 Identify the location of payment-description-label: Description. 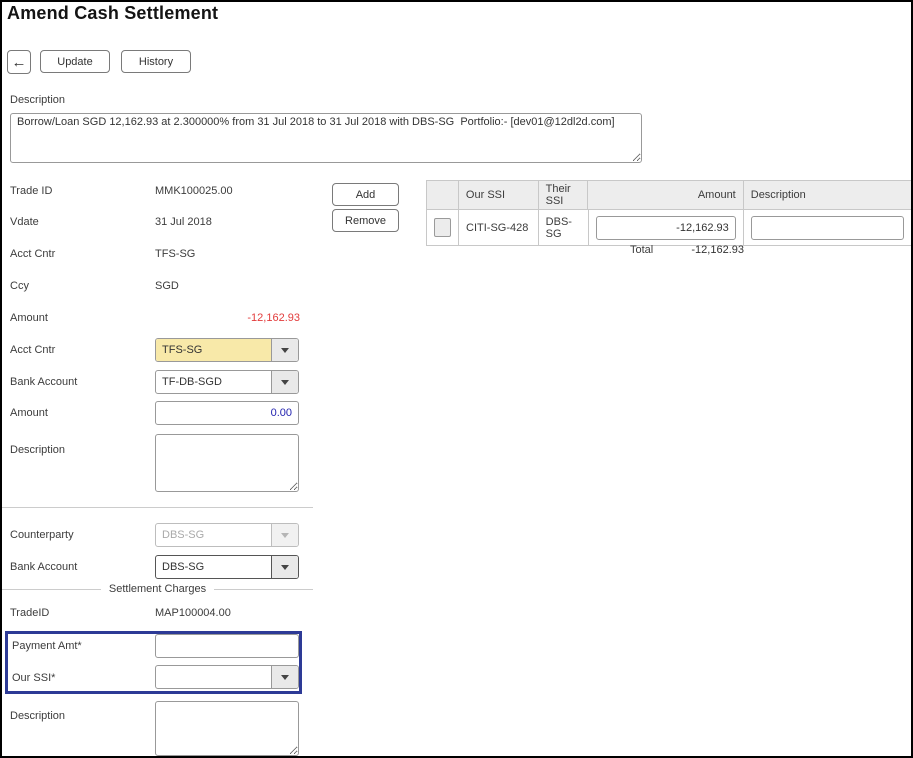
(38, 450).